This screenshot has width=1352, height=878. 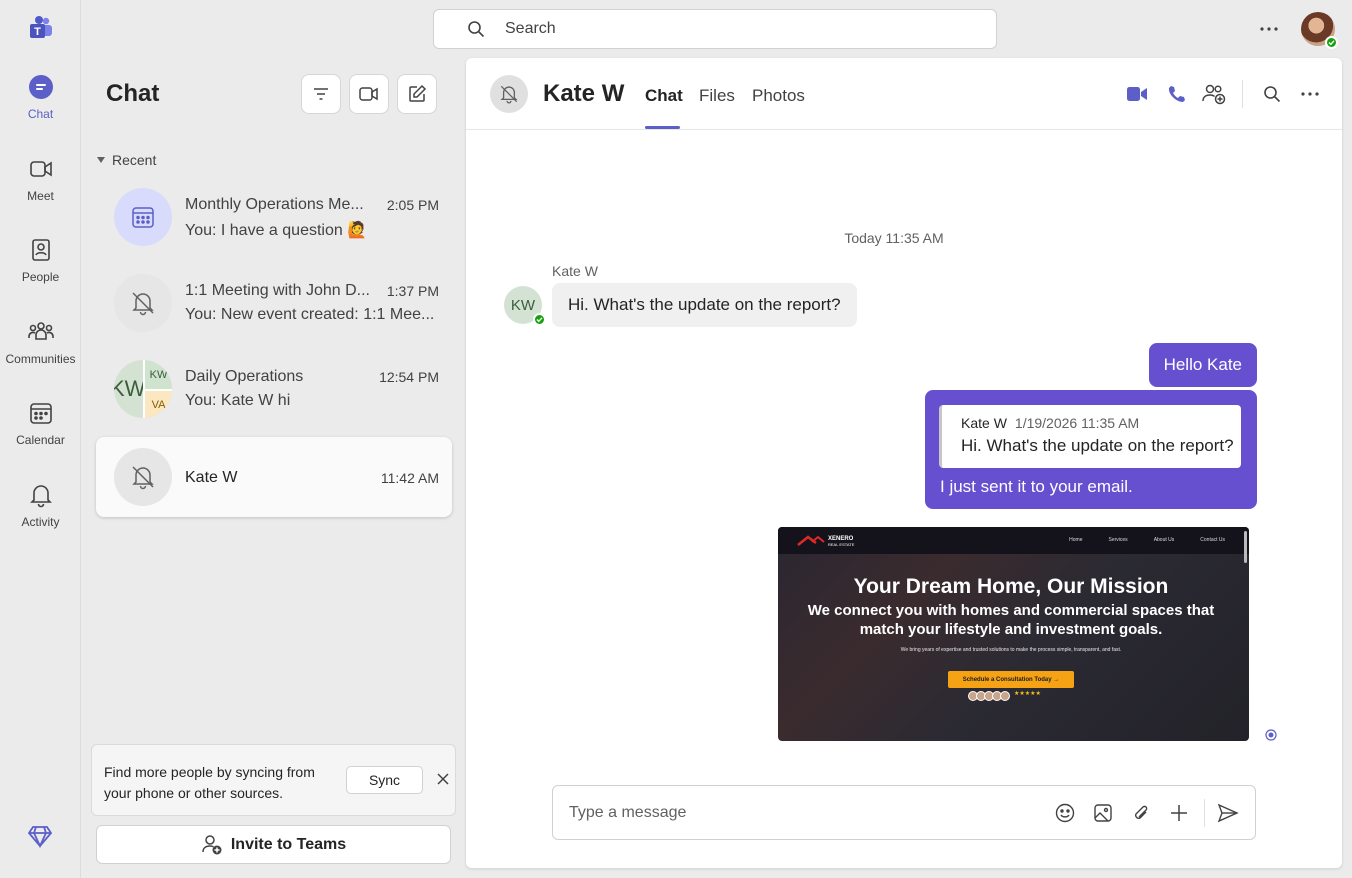 I want to click on attach-button, so click(x=1141, y=813).